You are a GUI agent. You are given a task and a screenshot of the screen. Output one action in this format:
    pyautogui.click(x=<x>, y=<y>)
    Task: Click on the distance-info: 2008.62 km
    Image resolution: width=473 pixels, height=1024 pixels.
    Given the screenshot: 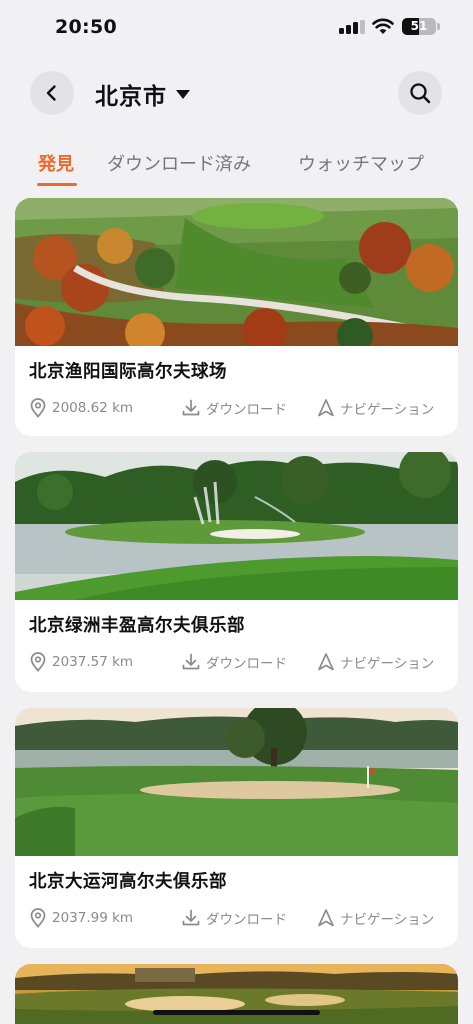 What is the action you would take?
    pyautogui.click(x=81, y=408)
    